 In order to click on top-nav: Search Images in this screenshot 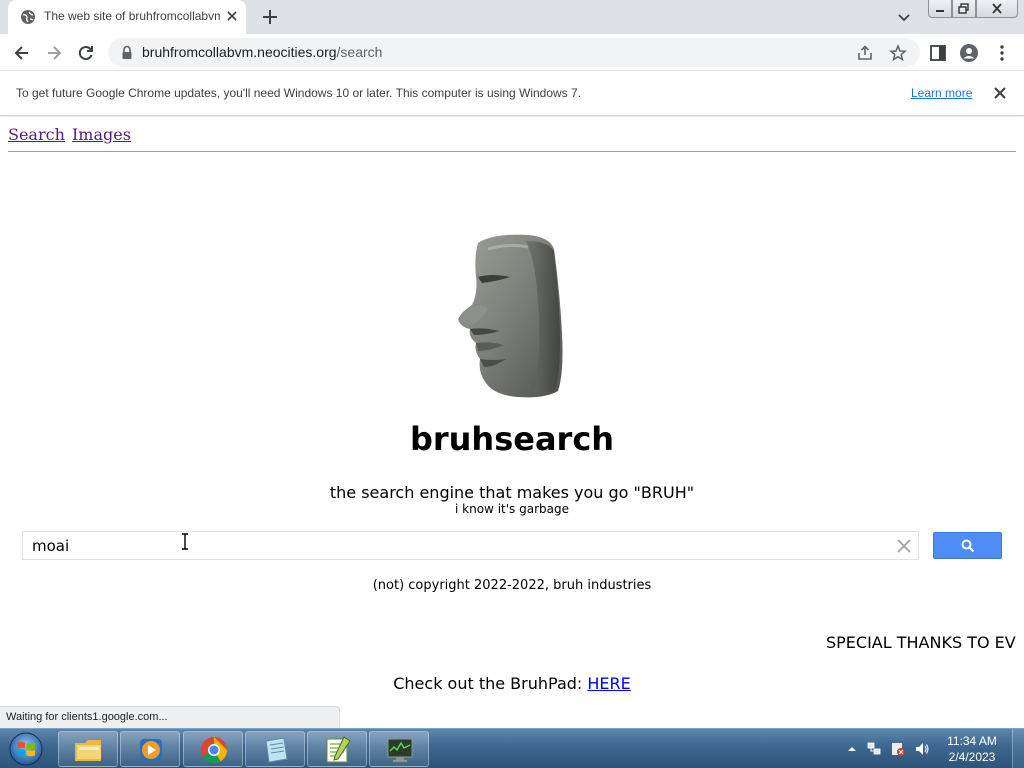, I will do `click(70, 134)`.